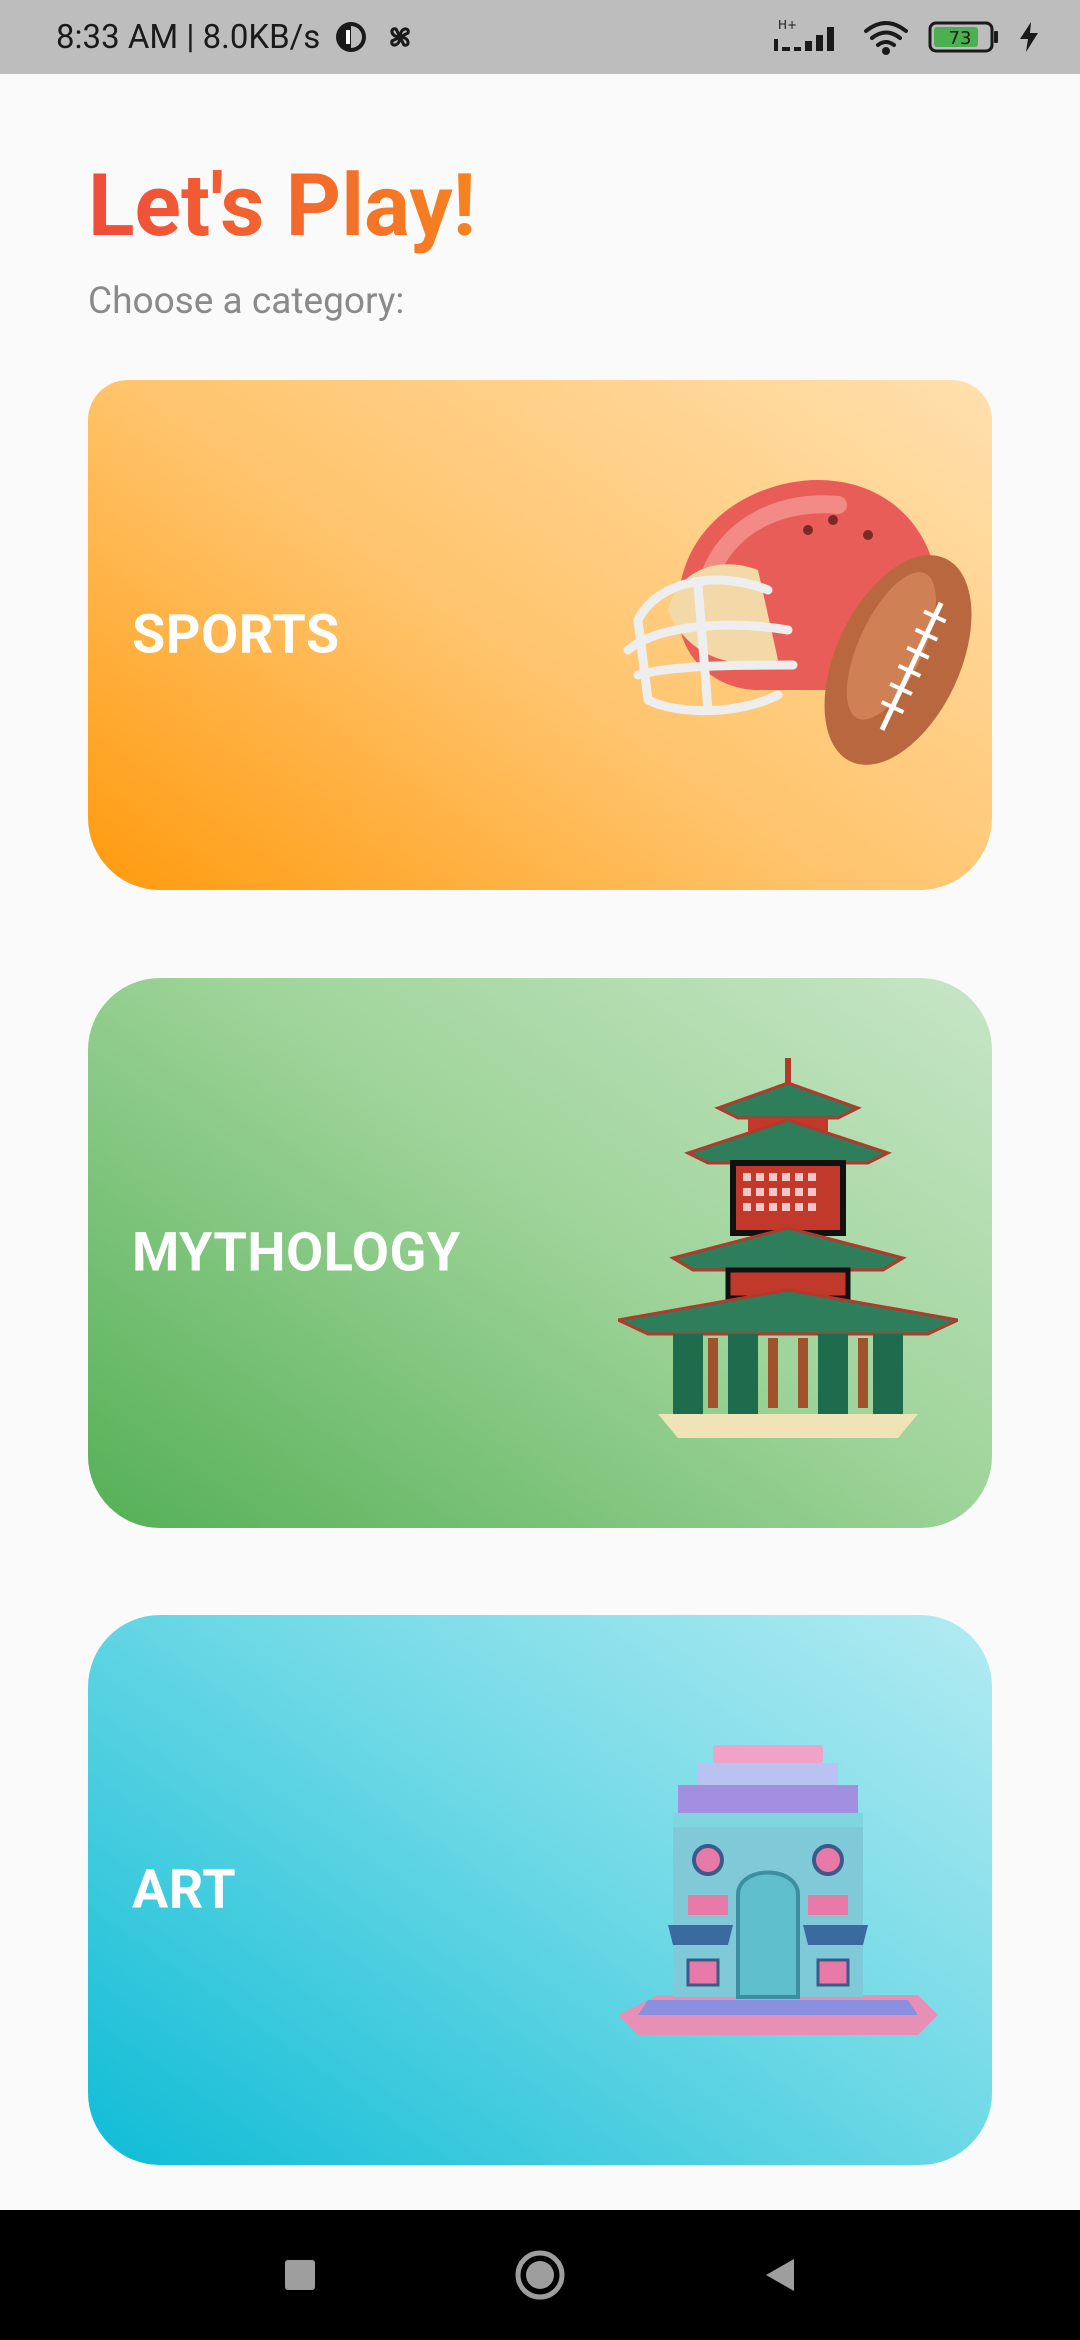 The width and height of the screenshot is (1080, 2340). Describe the element at coordinates (787, 25) in the screenshot. I see `svg-text: H+` at that location.